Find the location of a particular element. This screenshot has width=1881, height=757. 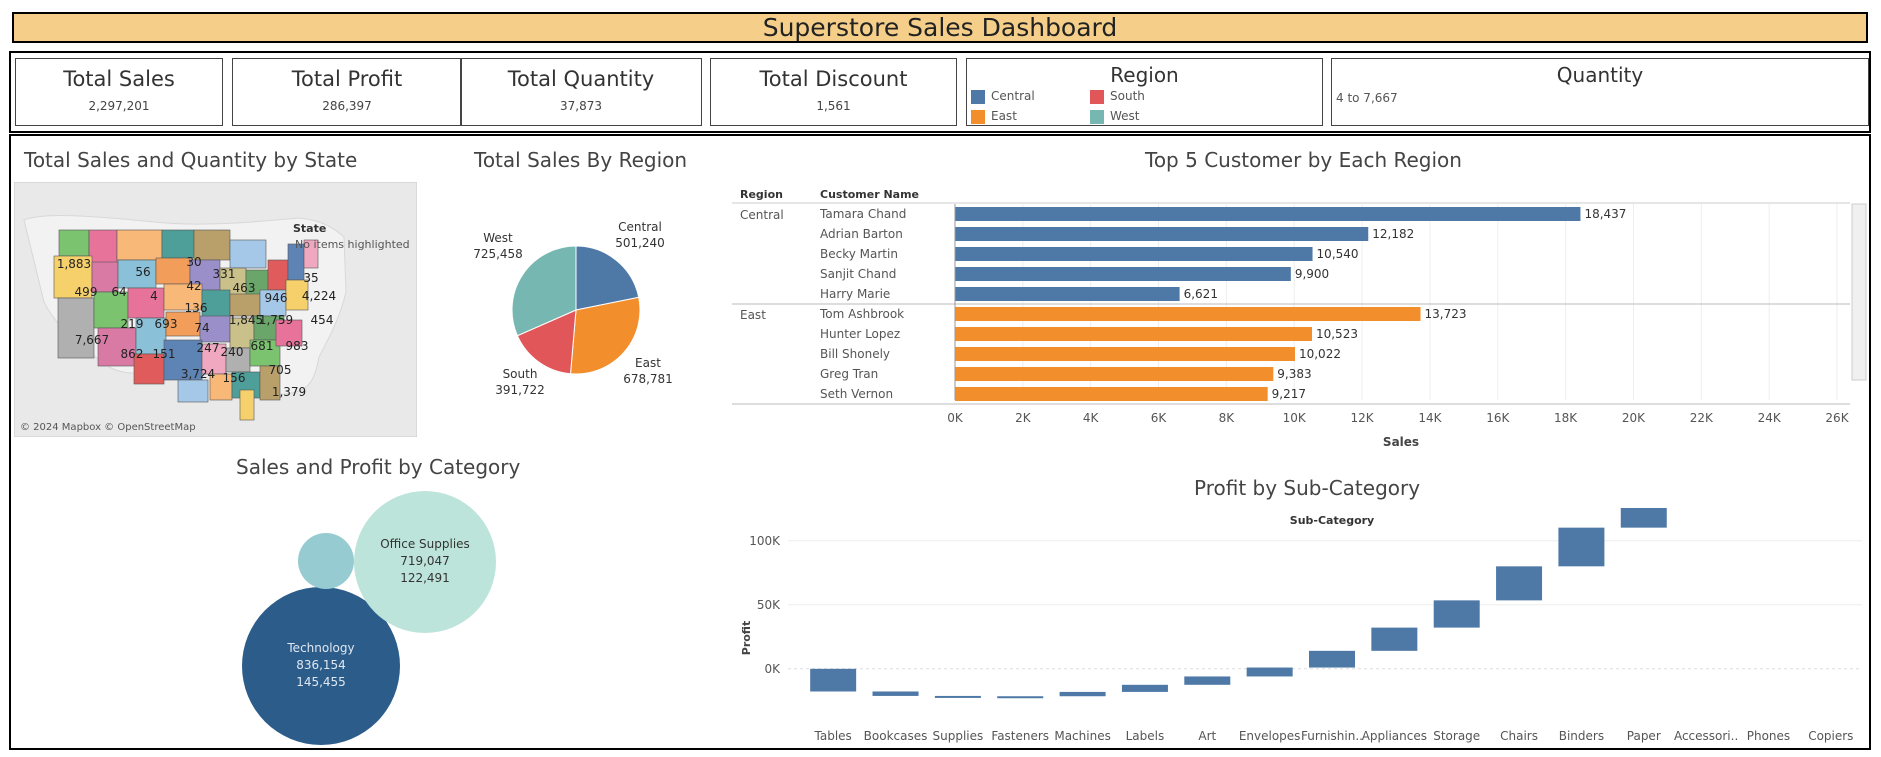

dashboard-title: Superstore Sales Dashboard is located at coordinates (940, 27).